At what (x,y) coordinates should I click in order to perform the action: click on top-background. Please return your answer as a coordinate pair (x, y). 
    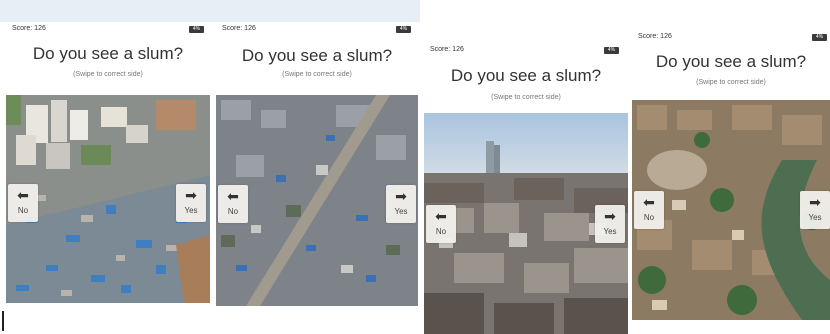
    Looking at the image, I should click on (210, 11).